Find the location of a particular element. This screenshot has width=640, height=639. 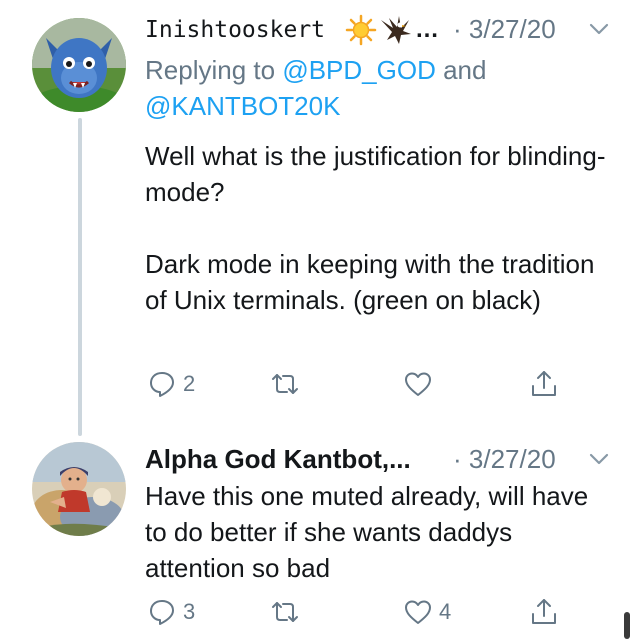

sun-icon is located at coordinates (361, 30).